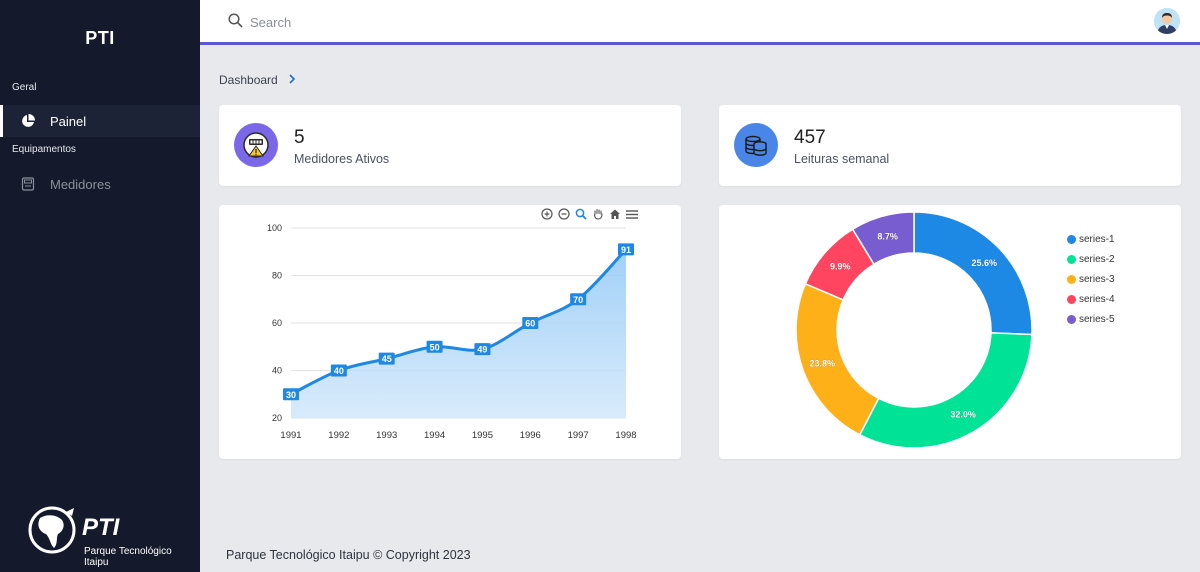  What do you see at coordinates (80, 184) in the screenshot?
I see `sidebar-item-label: Medidores` at bounding box center [80, 184].